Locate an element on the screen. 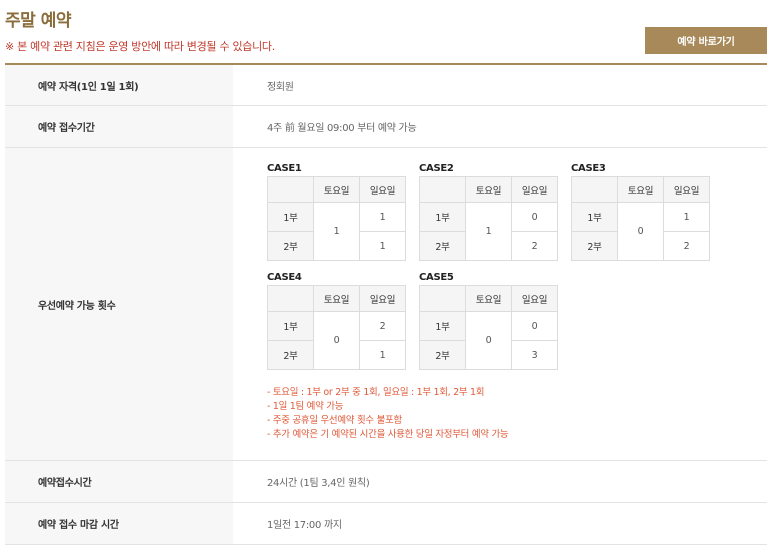  case-block: CASE1 토요일 일요일 1부 1 1 2부 1 is located at coordinates (343, 211).